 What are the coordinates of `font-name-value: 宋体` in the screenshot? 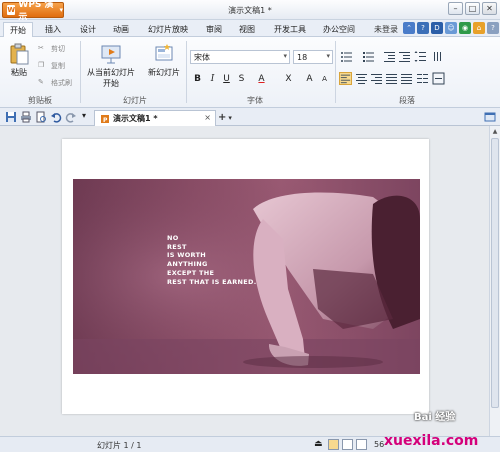 It's located at (202, 57).